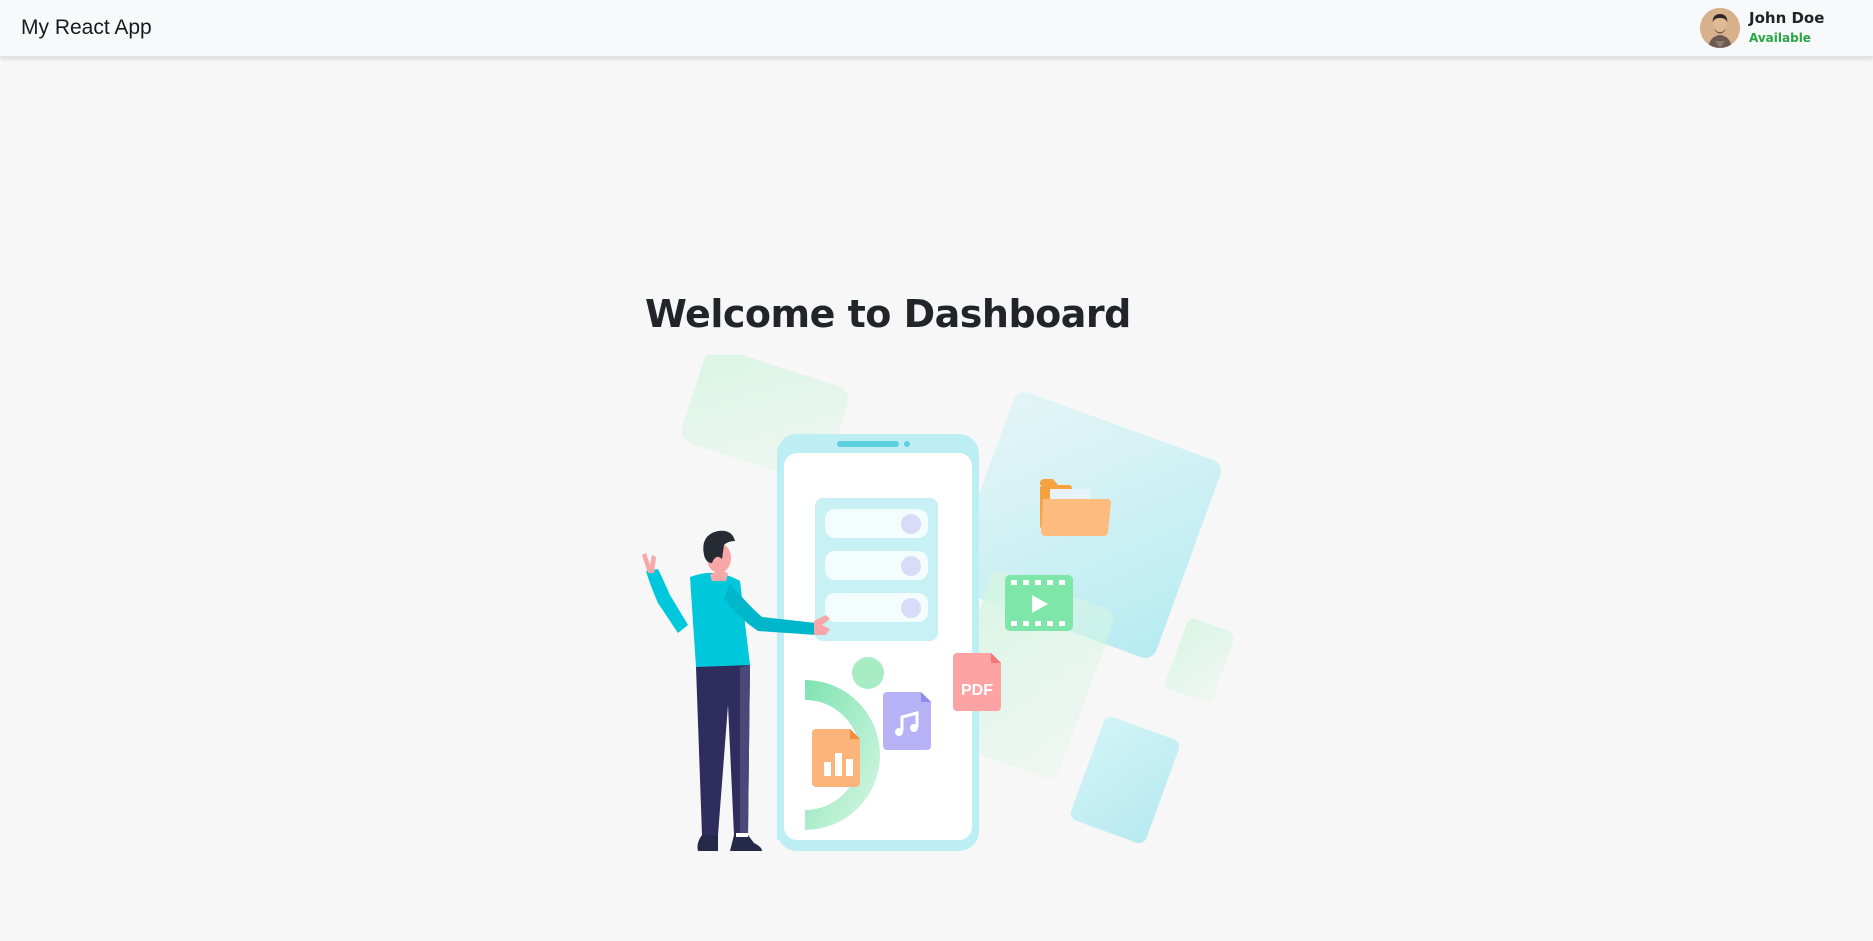 The width and height of the screenshot is (1873, 941). Describe the element at coordinates (1720, 28) in the screenshot. I see `user-avatar` at that location.